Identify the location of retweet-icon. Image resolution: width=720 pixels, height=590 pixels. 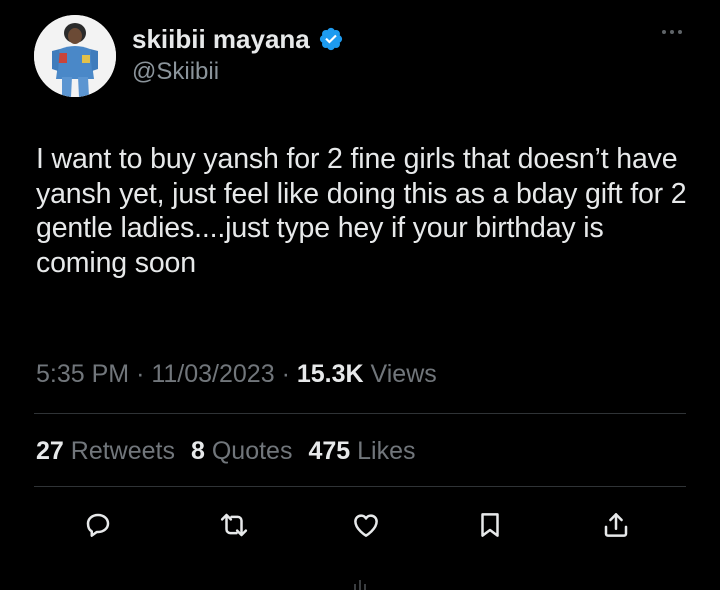
(234, 525).